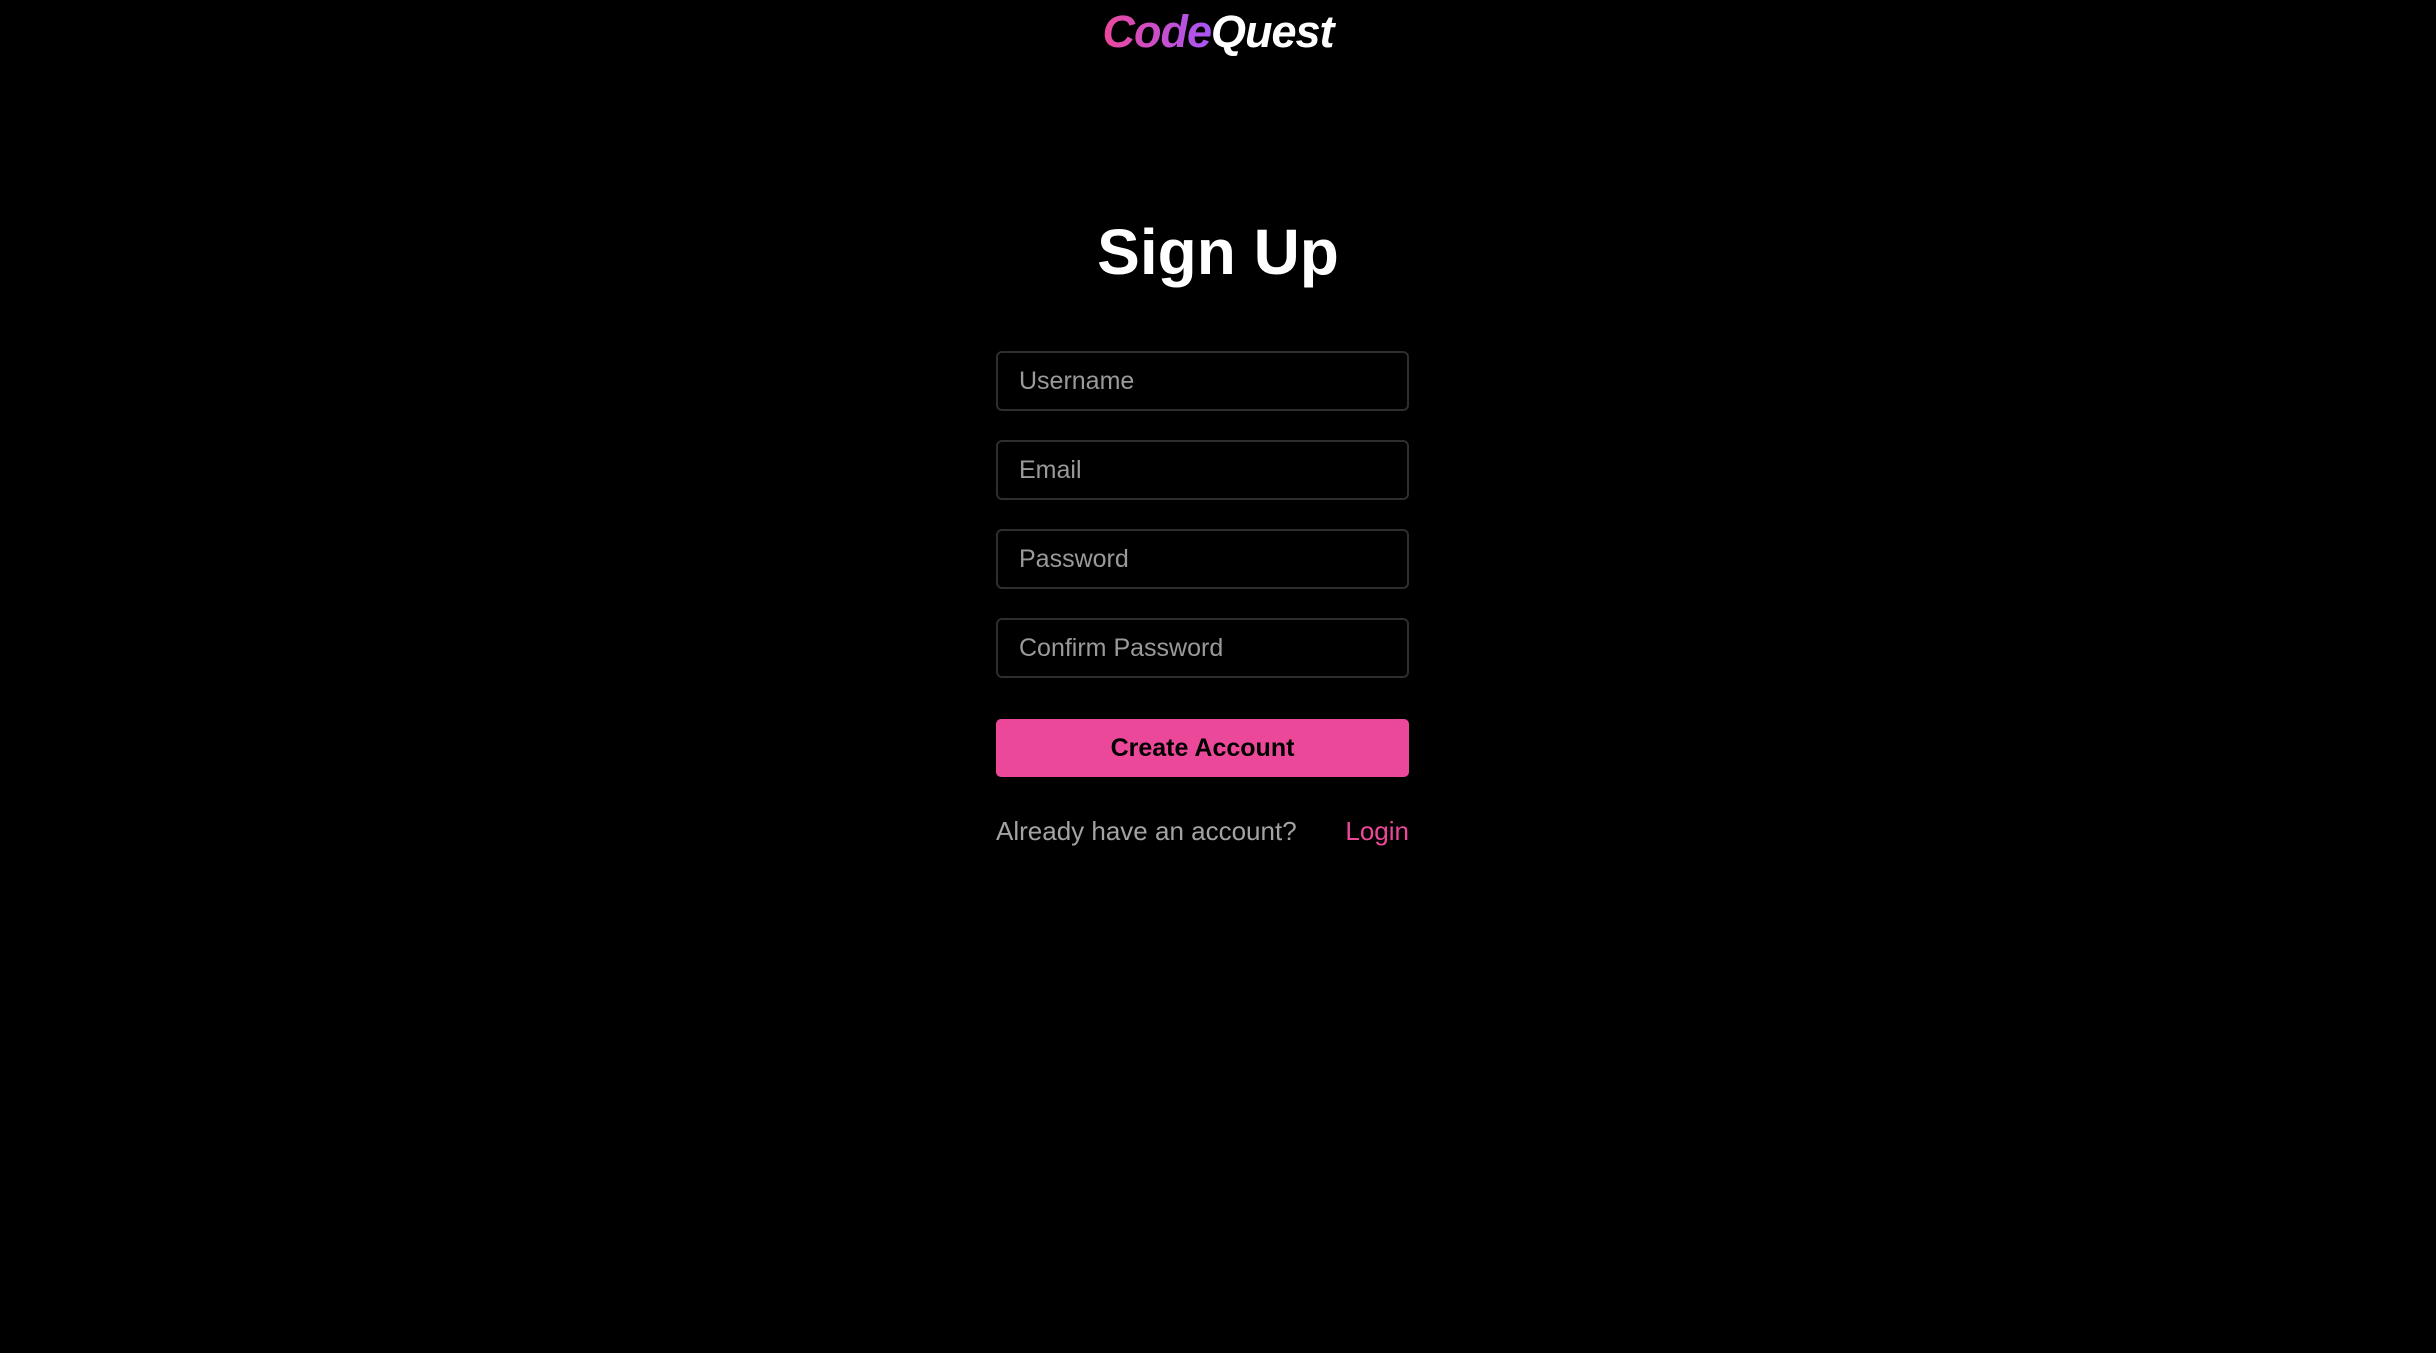 This screenshot has height=1353, width=2436. What do you see at coordinates (1377, 831) in the screenshot?
I see `login-link: Login` at bounding box center [1377, 831].